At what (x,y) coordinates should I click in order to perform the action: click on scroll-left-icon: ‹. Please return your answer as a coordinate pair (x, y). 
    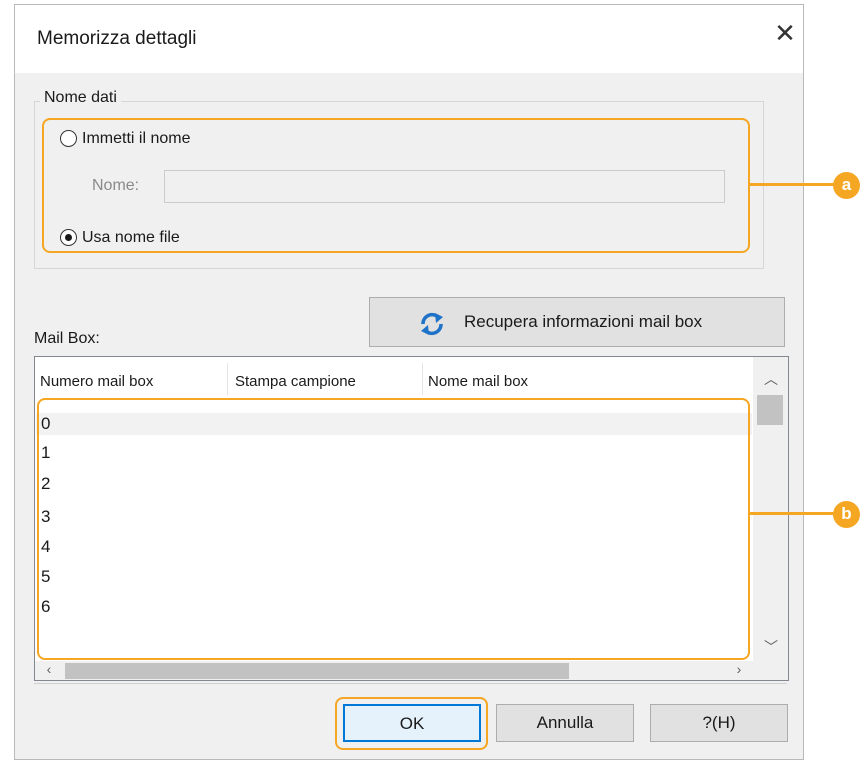
    Looking at the image, I should click on (49, 669).